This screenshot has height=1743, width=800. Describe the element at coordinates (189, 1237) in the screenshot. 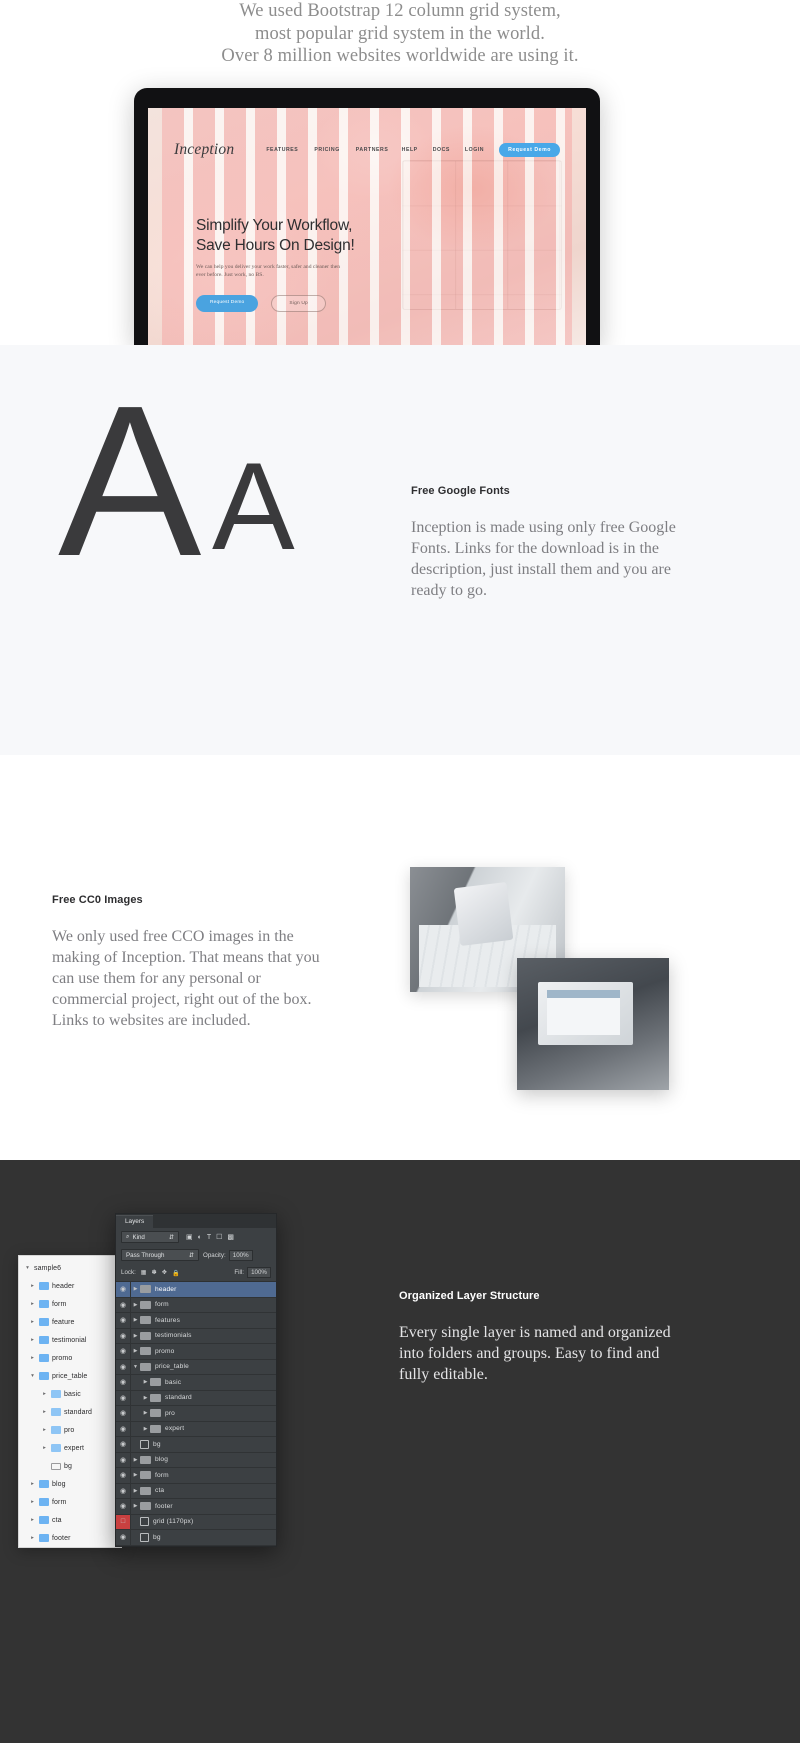

I see `pixel-icon: ▣` at that location.